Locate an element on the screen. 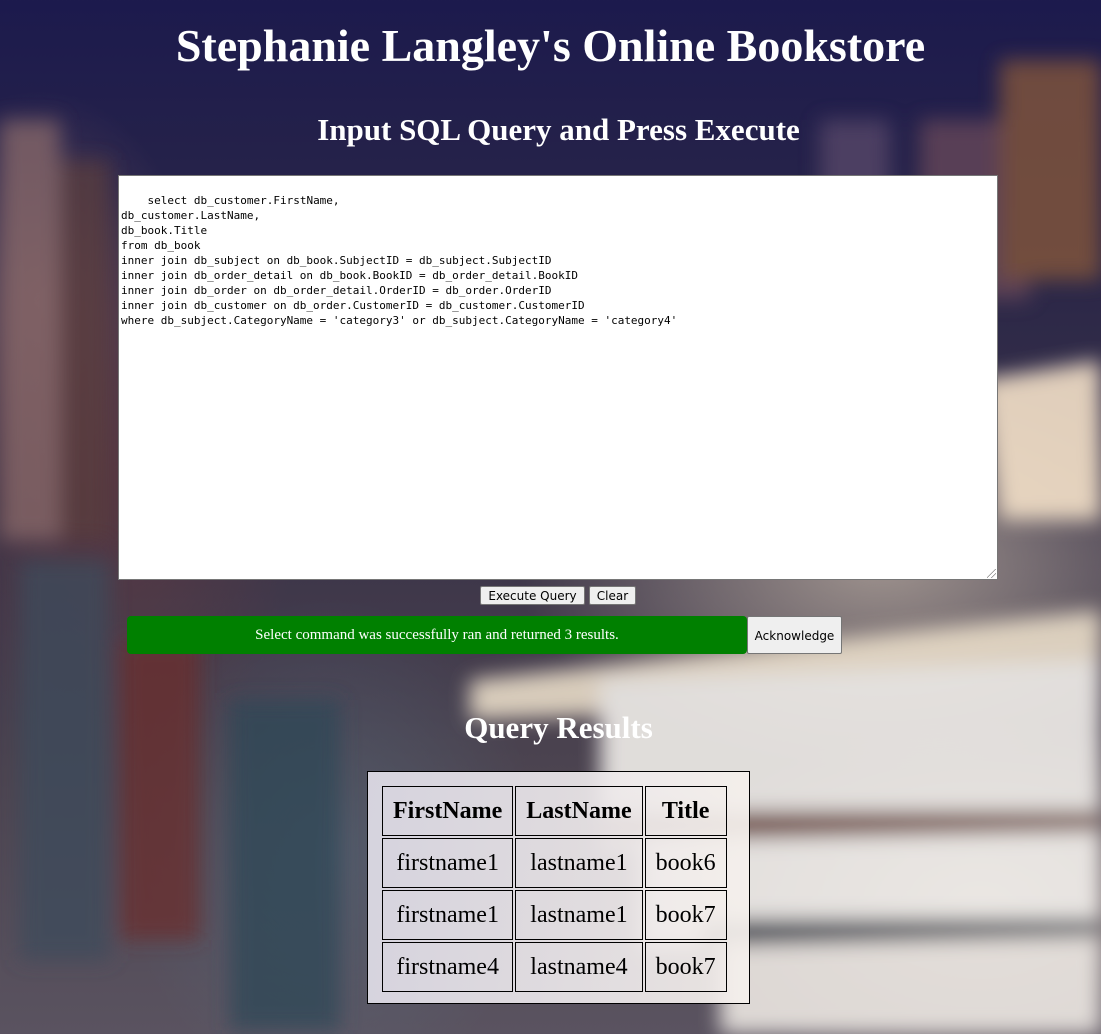 The width and height of the screenshot is (1101, 1034). execute-query-button: Execute Query is located at coordinates (532, 595).